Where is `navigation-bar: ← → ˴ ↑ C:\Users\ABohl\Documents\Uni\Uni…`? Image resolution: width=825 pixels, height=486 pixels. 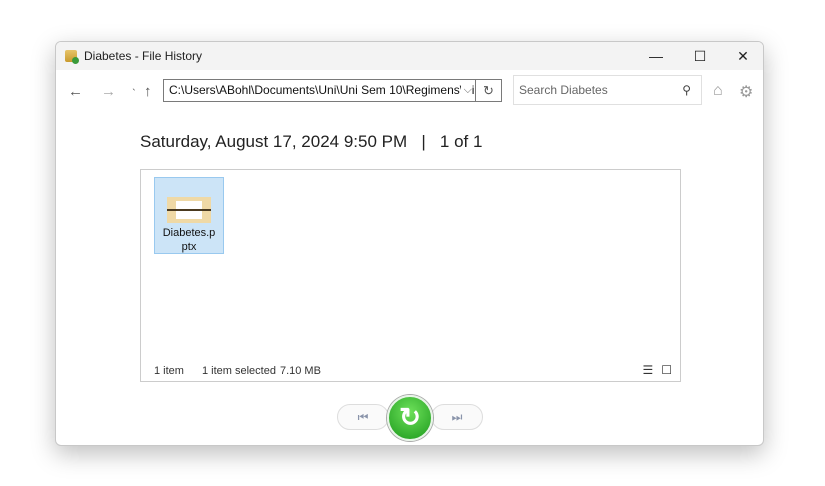 navigation-bar: ← → ˴ ↑ C:\Users\ABohl\Documents\Uni\Uni… is located at coordinates (409, 91).